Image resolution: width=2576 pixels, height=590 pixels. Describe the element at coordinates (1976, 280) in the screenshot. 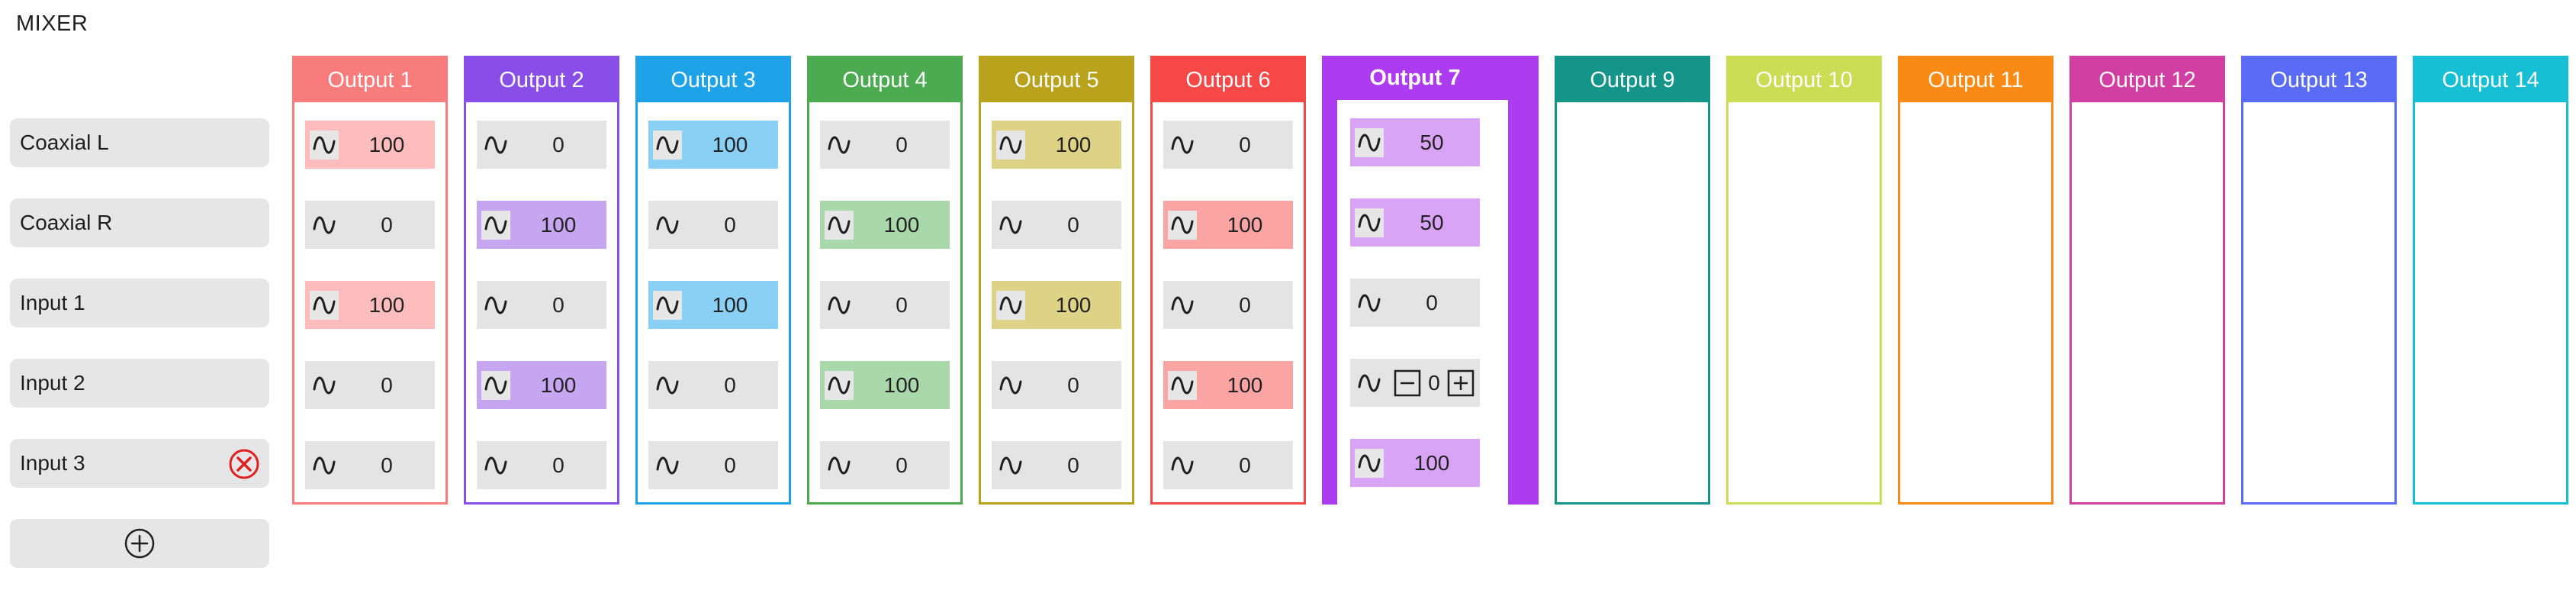

I see `output-column: Output 11` at that location.